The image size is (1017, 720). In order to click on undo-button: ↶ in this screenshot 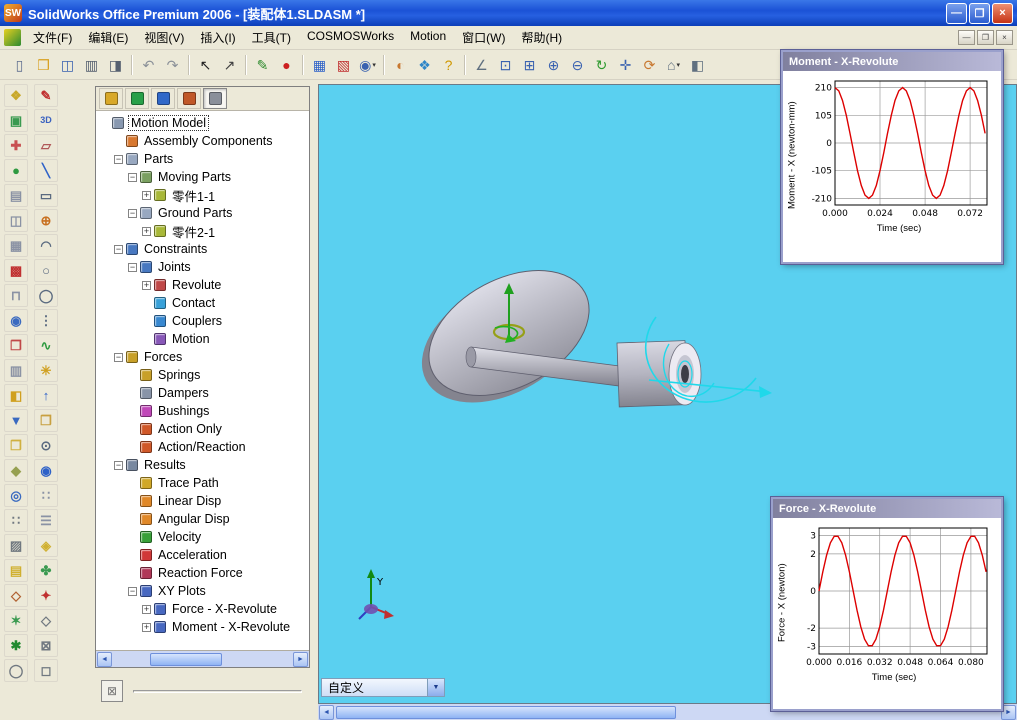, I will do `click(148, 64)`.